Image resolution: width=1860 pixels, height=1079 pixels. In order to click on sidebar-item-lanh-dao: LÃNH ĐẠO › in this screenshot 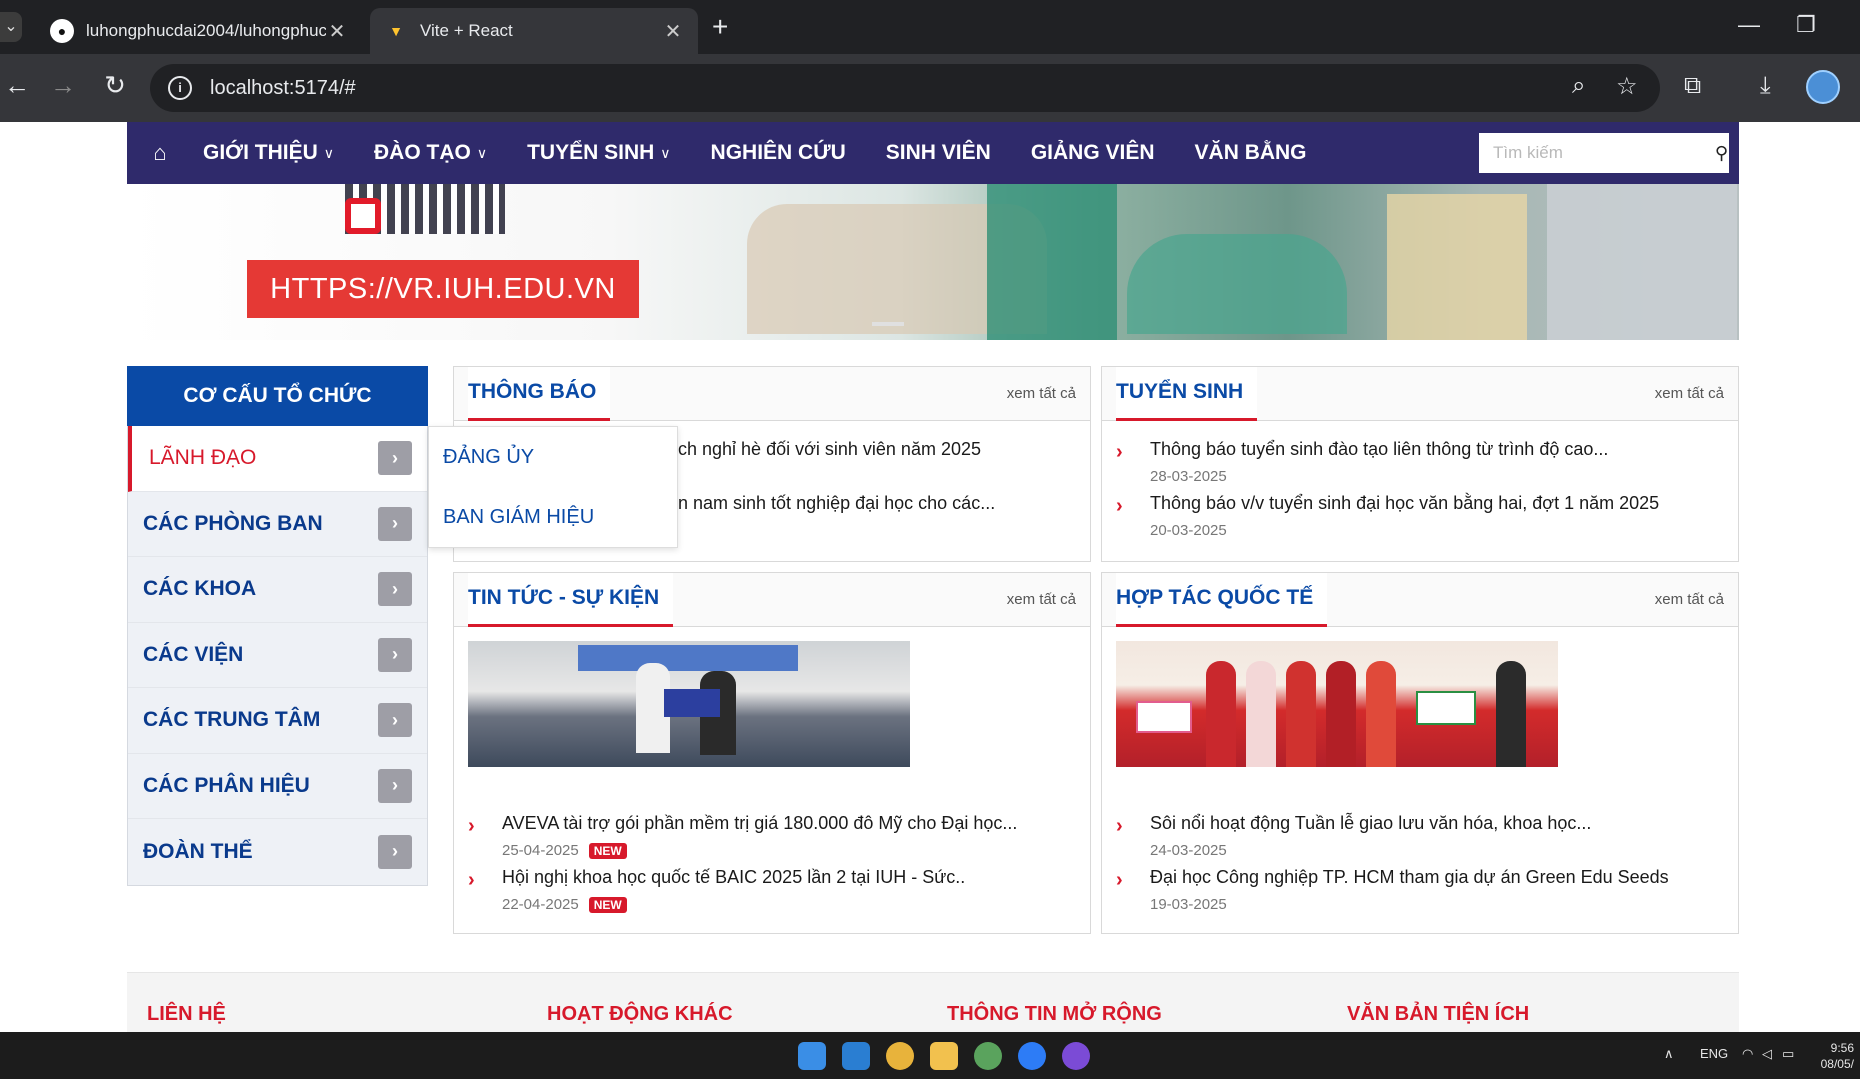, I will do `click(277, 459)`.